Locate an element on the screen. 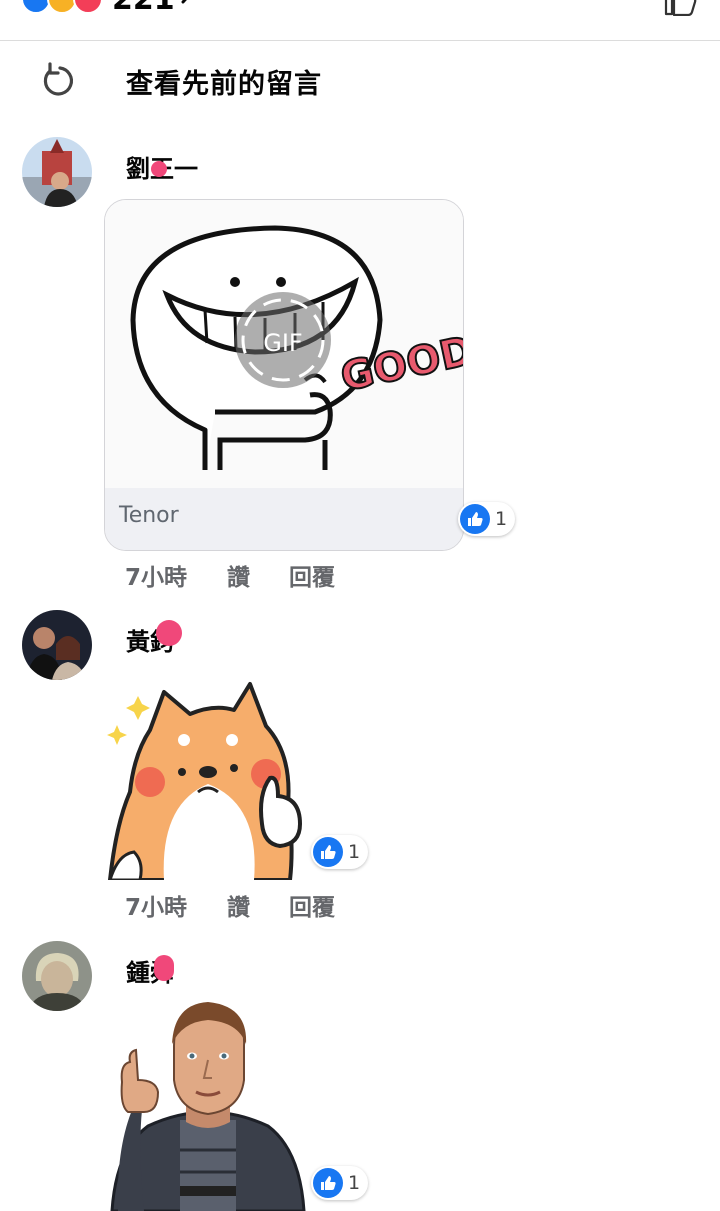  gif-attachment: GOOD GIF Tenor is located at coordinates (284, 375).